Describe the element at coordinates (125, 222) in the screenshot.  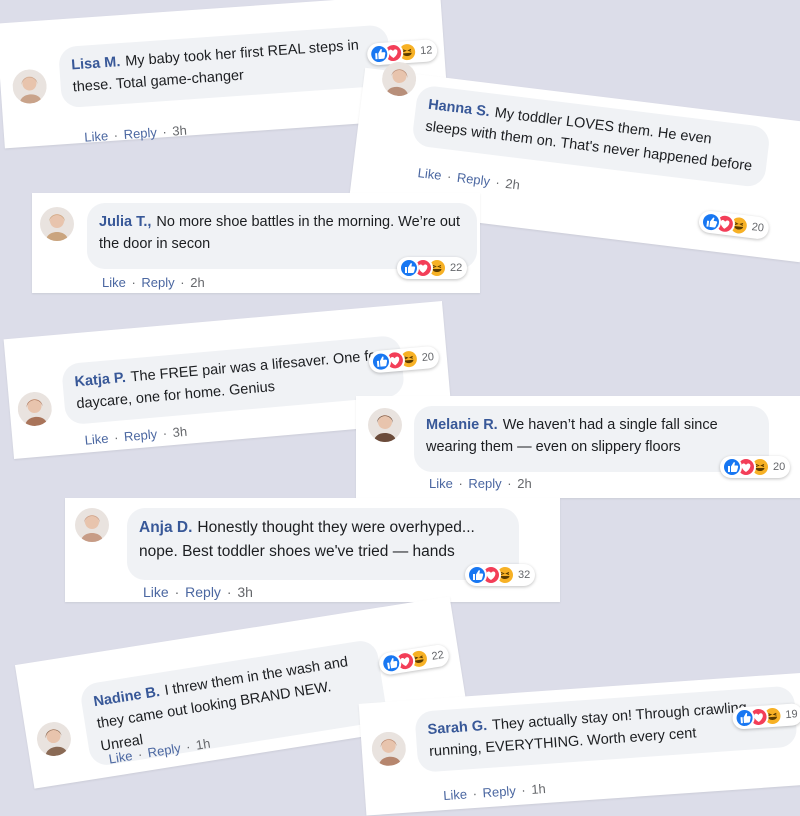
I see `comment-author: Julia T.,` at that location.